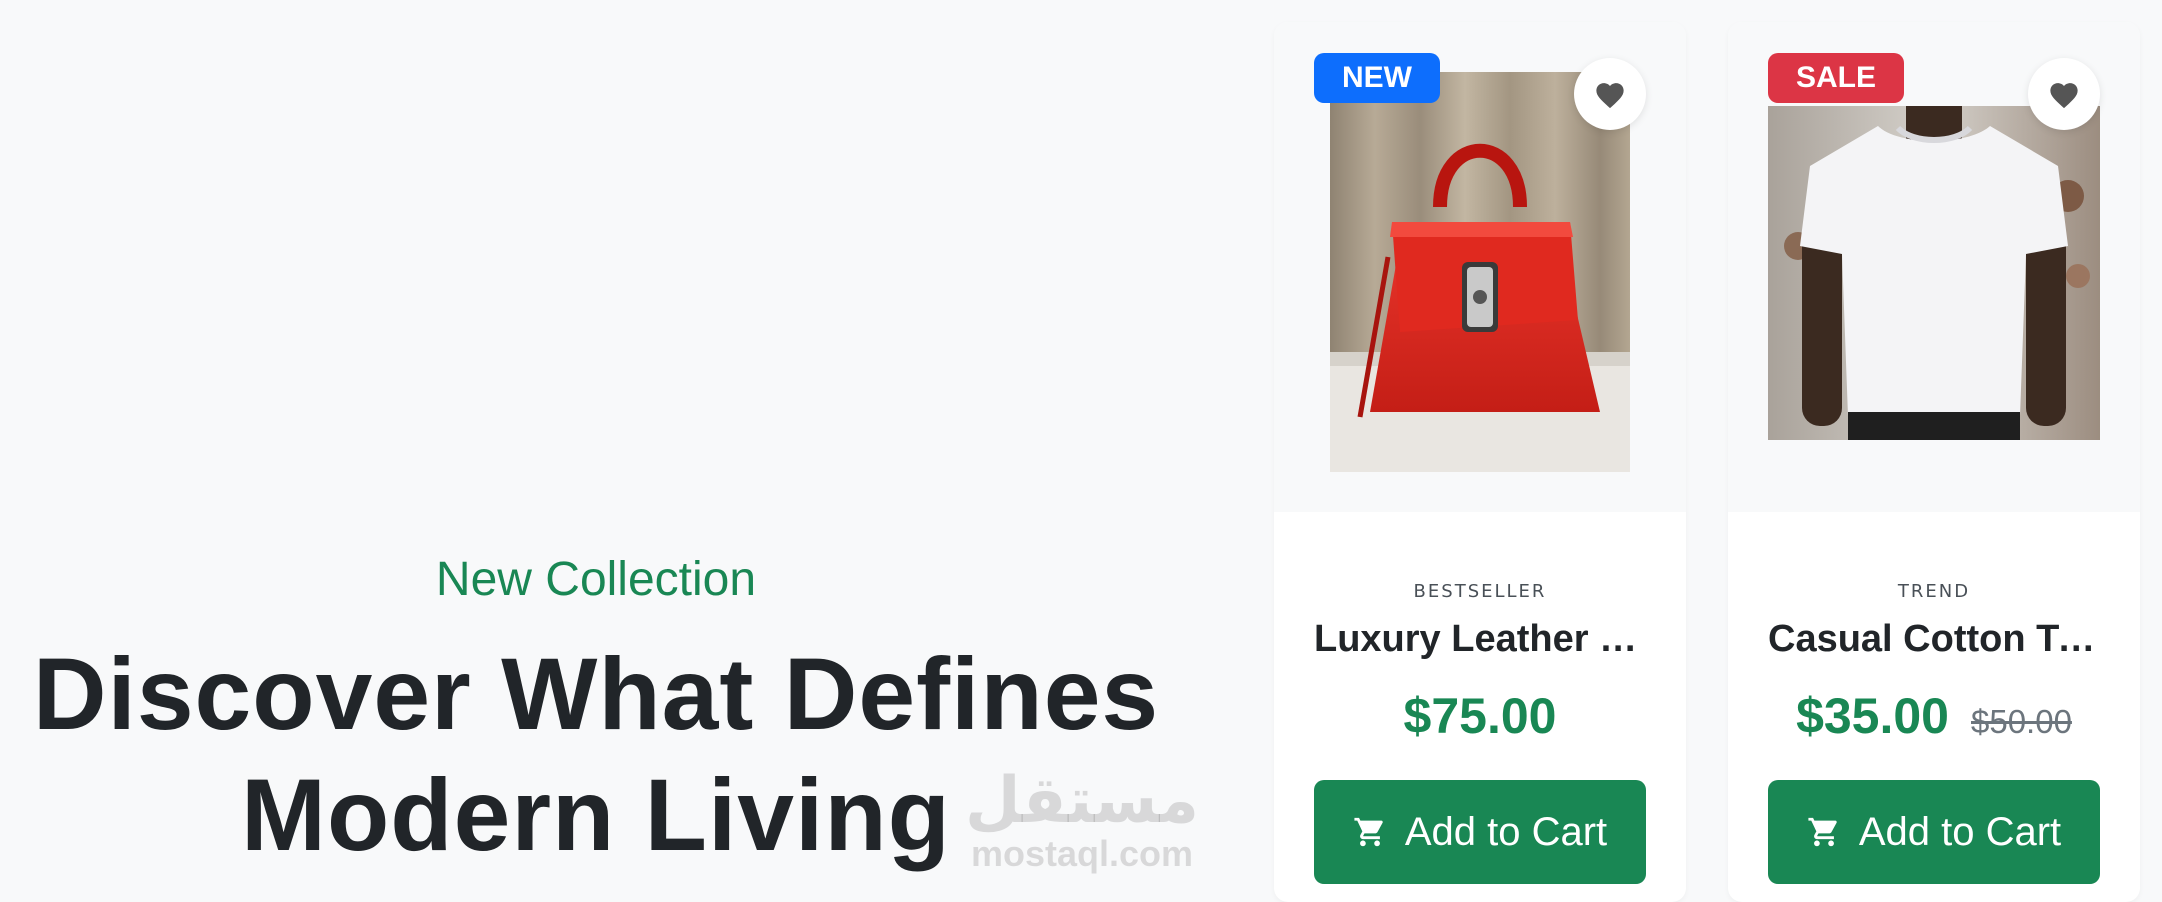  I want to click on product-media: NEW, so click(1480, 267).